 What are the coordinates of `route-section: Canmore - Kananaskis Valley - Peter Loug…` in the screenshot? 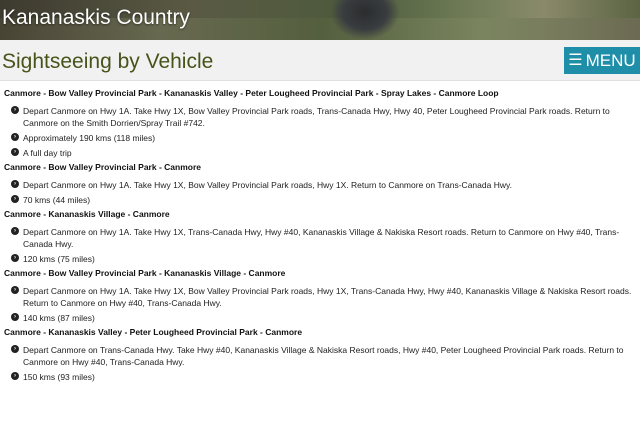 It's located at (320, 355).